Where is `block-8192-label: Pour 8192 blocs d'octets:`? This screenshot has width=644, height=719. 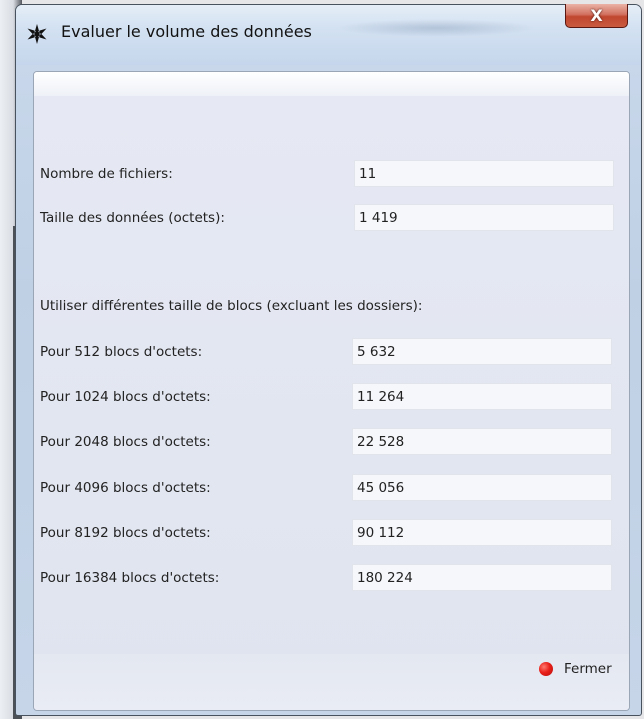 block-8192-label: Pour 8192 blocs d'octets: is located at coordinates (125, 533).